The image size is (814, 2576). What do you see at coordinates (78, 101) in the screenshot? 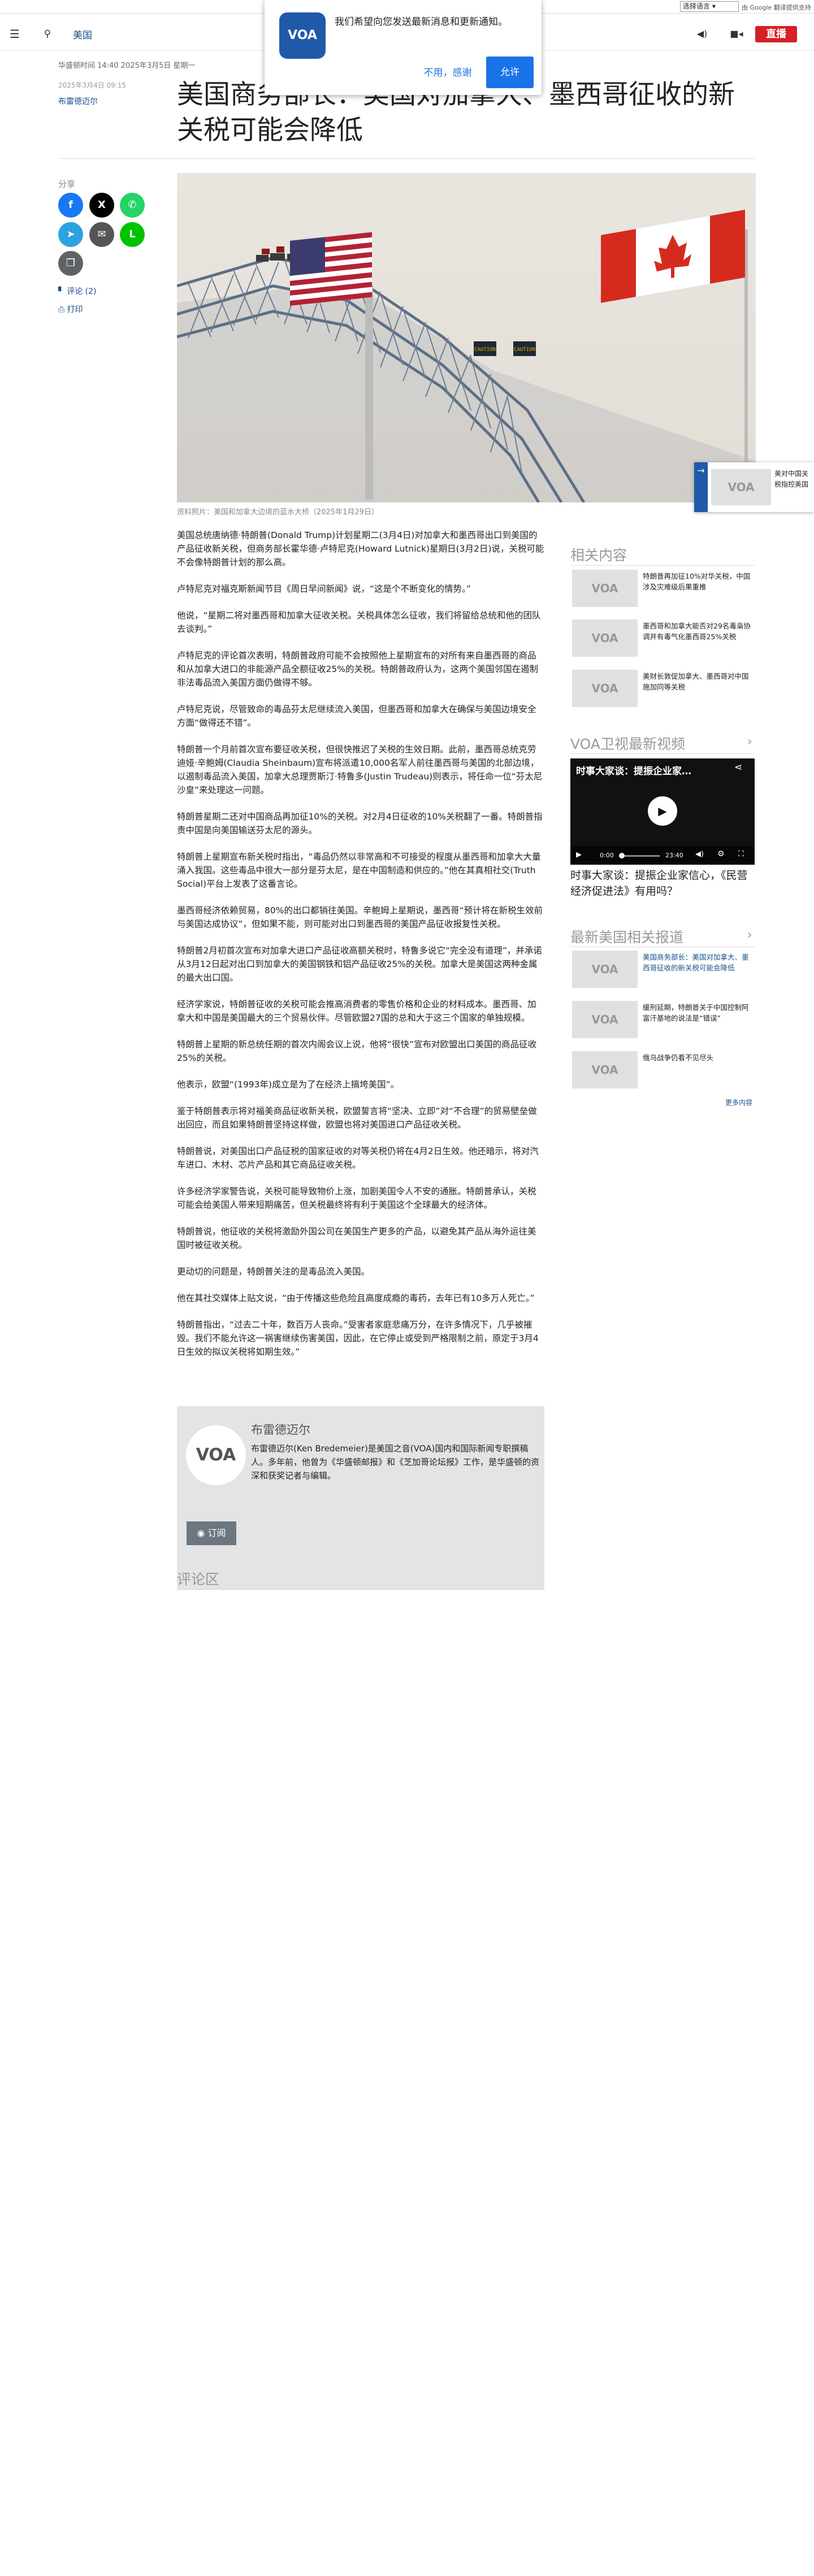
I see `author-link: 布雷德迈尔` at bounding box center [78, 101].